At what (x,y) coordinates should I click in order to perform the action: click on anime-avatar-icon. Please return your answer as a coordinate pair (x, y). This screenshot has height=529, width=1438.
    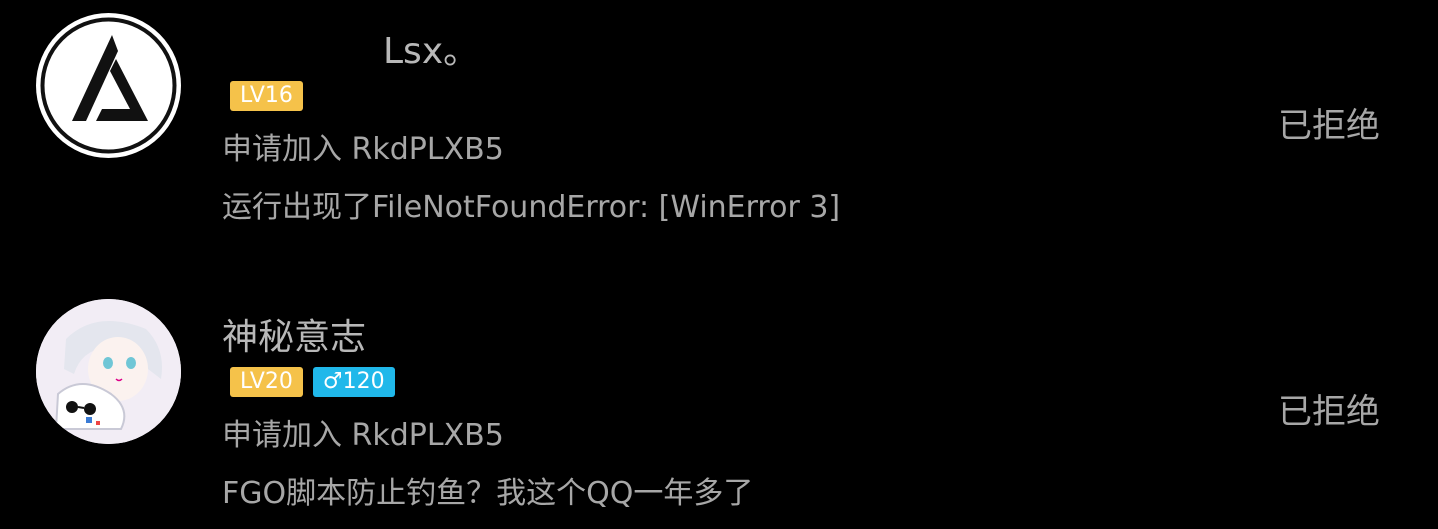
    Looking at the image, I should click on (108, 371).